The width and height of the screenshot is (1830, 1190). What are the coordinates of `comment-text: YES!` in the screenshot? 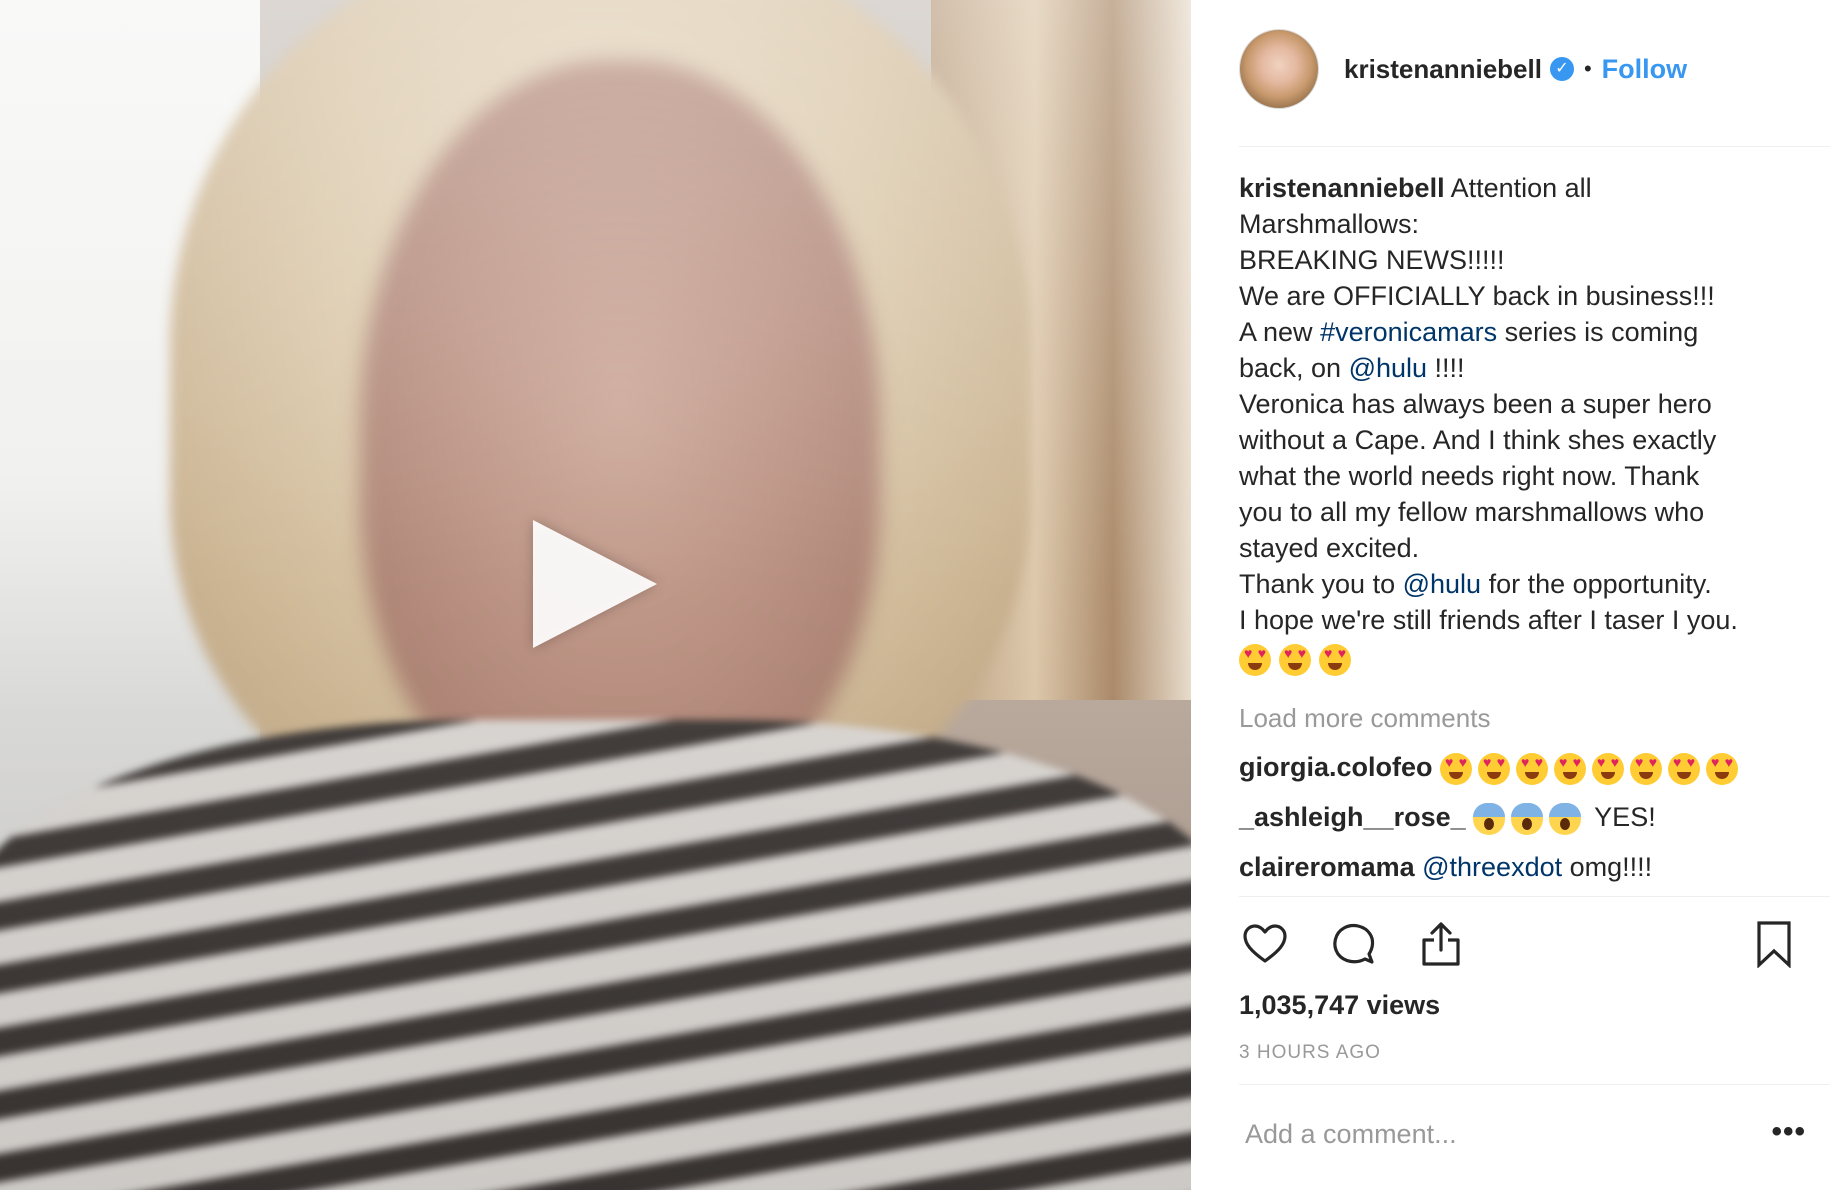 It's located at (1625, 817).